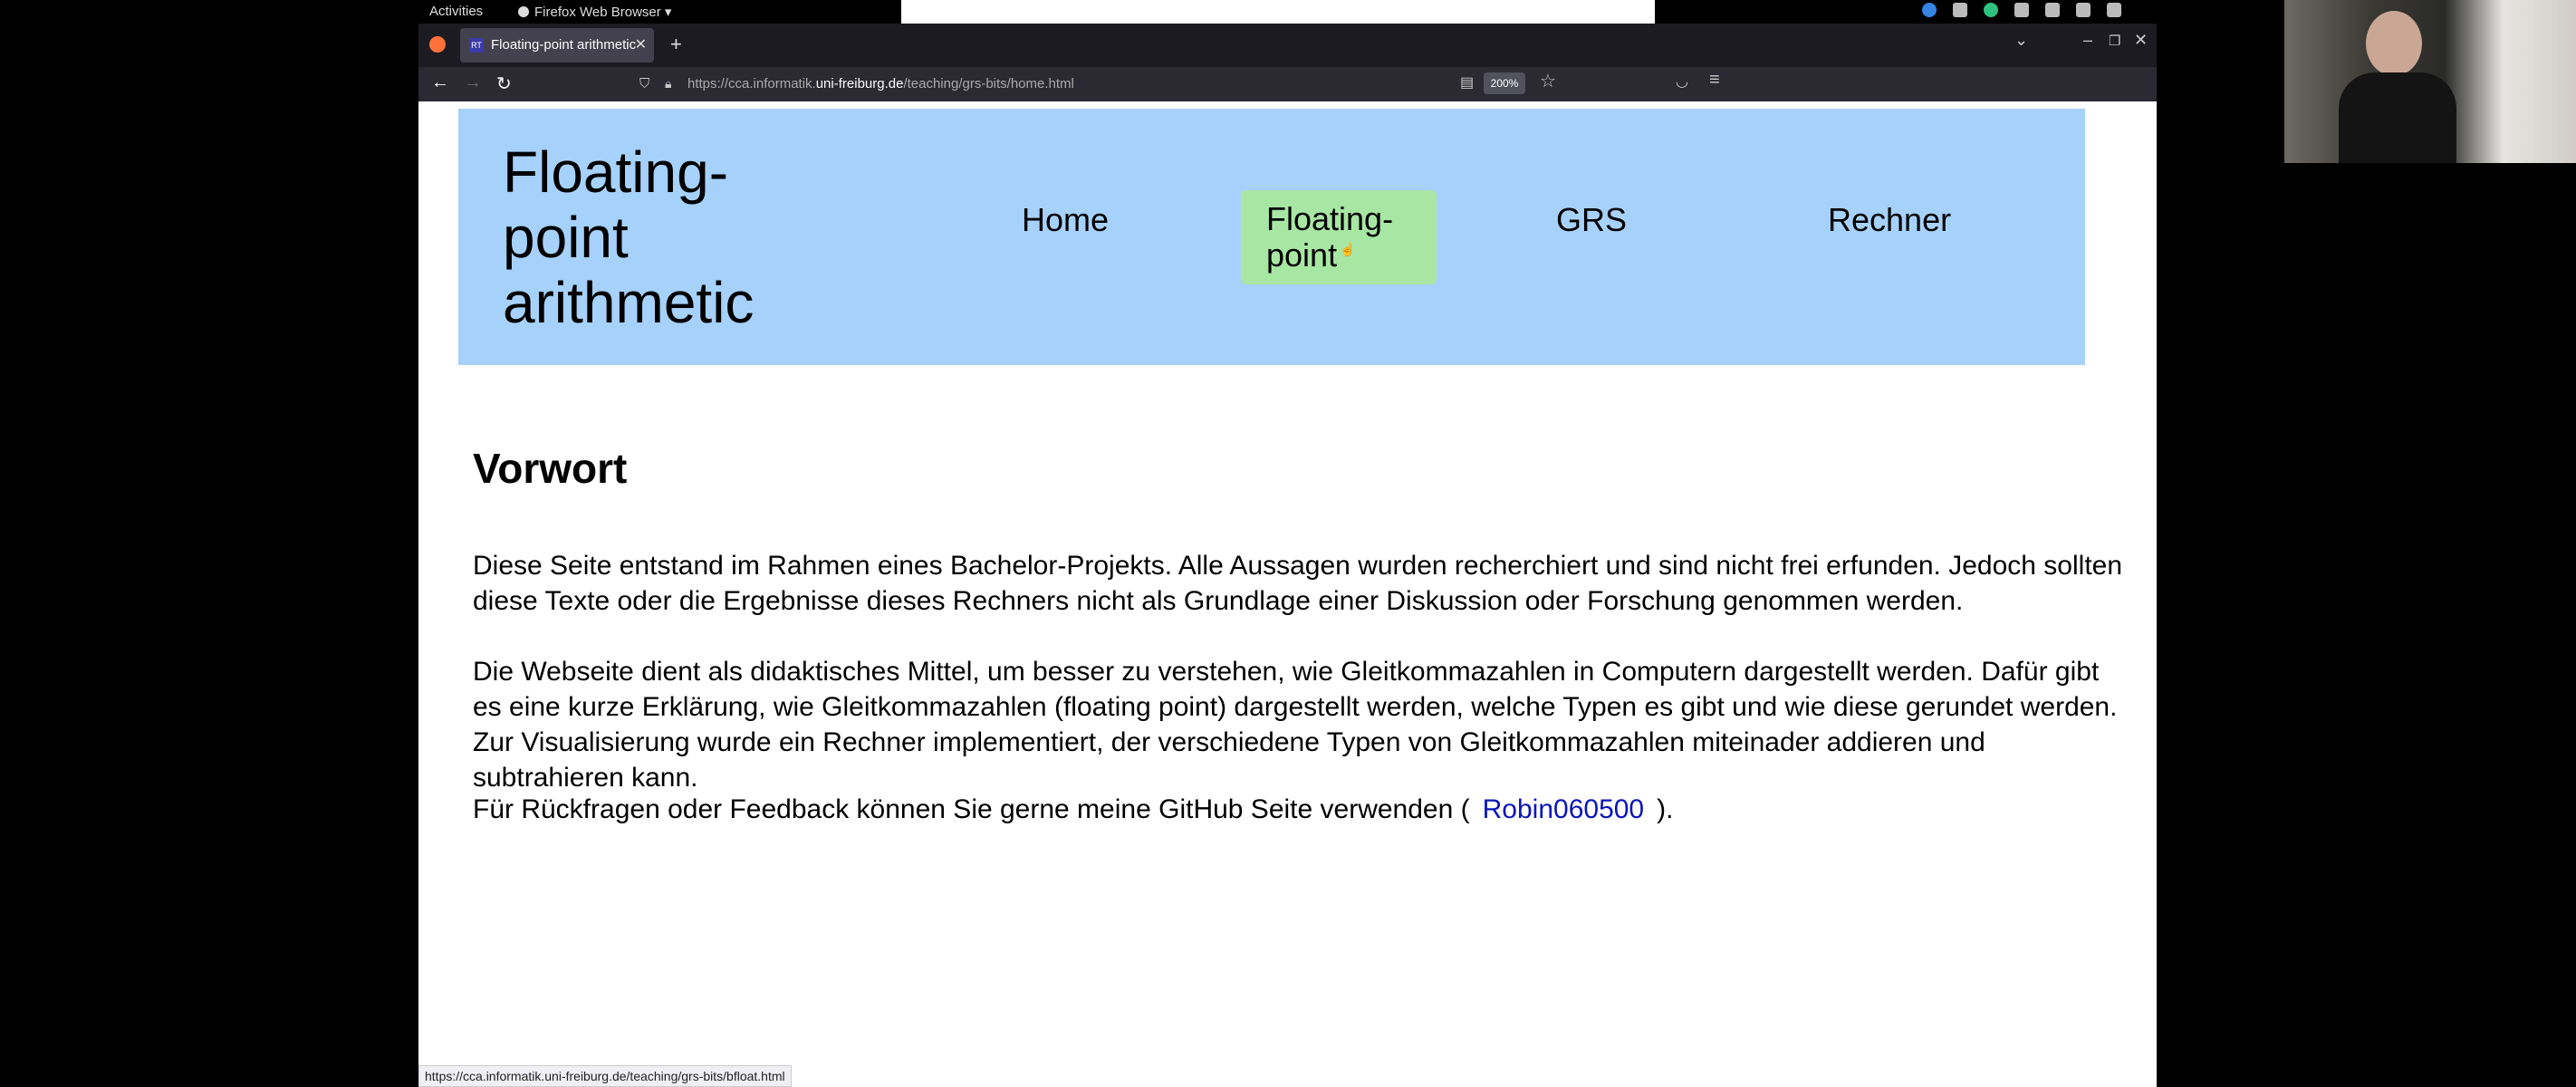 This screenshot has width=2576, height=1087. I want to click on firefox-icon, so click(523, 11).